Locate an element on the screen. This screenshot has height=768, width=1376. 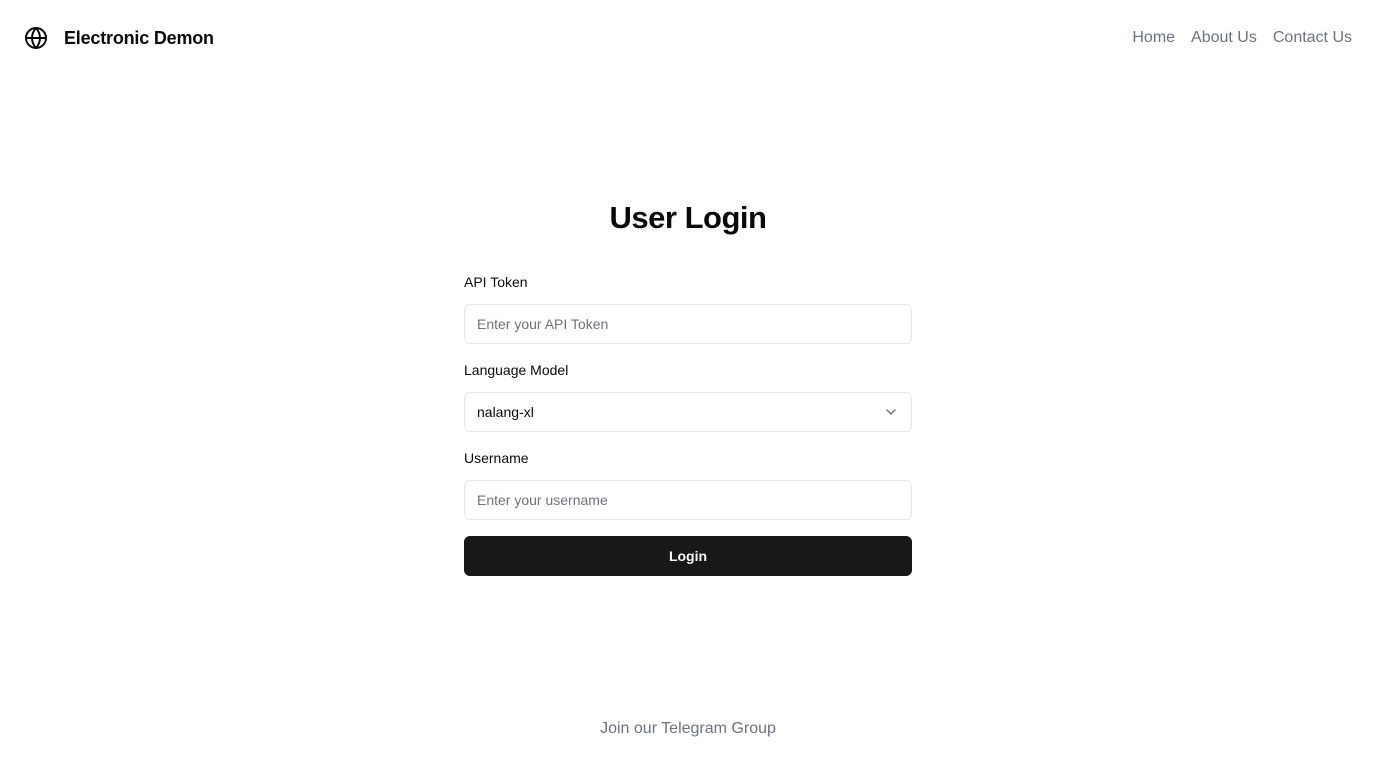
language-model-selected-value: nalang-xl is located at coordinates (505, 412).